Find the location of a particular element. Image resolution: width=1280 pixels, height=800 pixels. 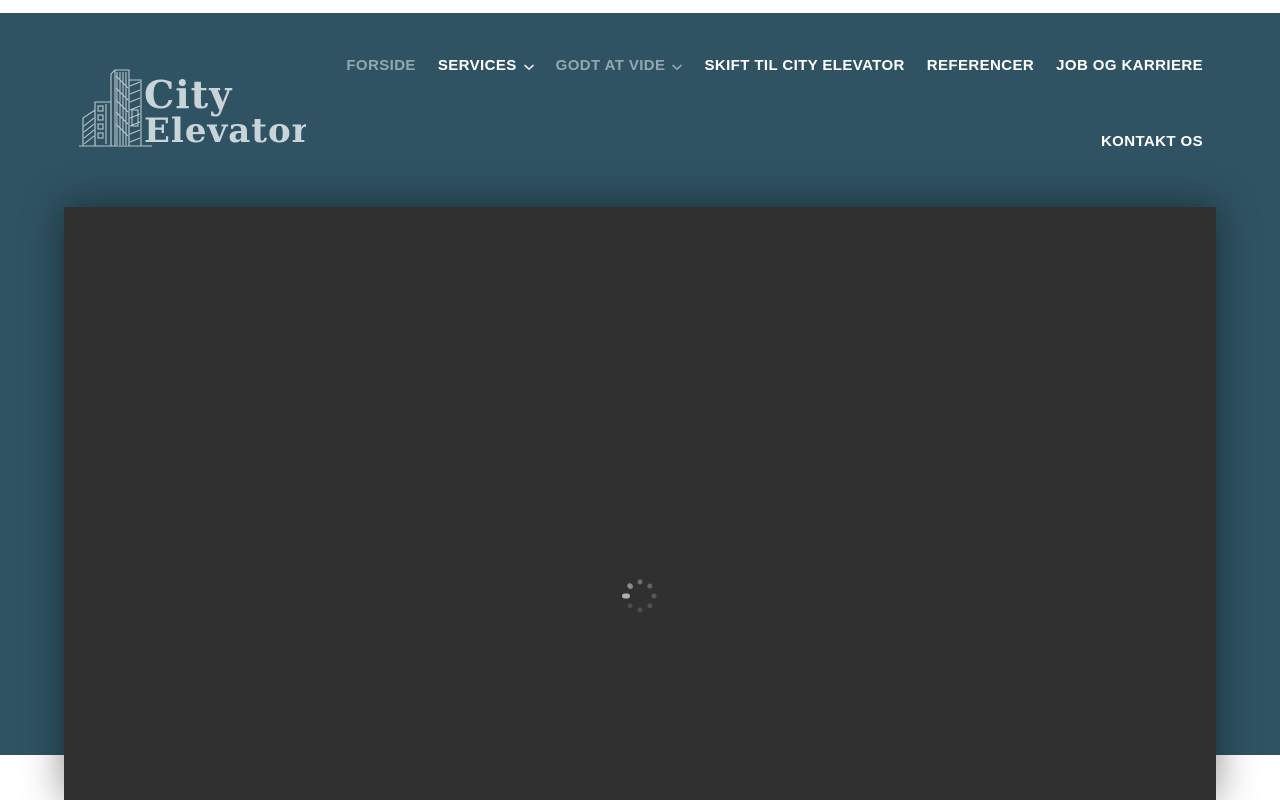

nav-item-label: SKIFT TIL CITY ELEVATOR is located at coordinates (804, 65).